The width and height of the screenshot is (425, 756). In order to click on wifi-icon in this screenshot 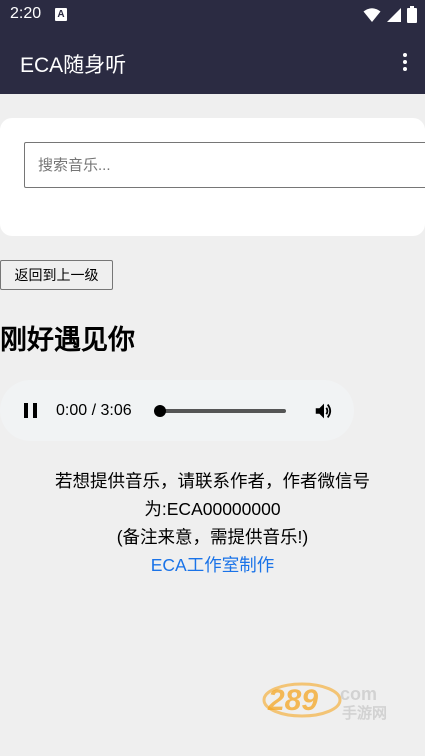, I will do `click(372, 14)`.